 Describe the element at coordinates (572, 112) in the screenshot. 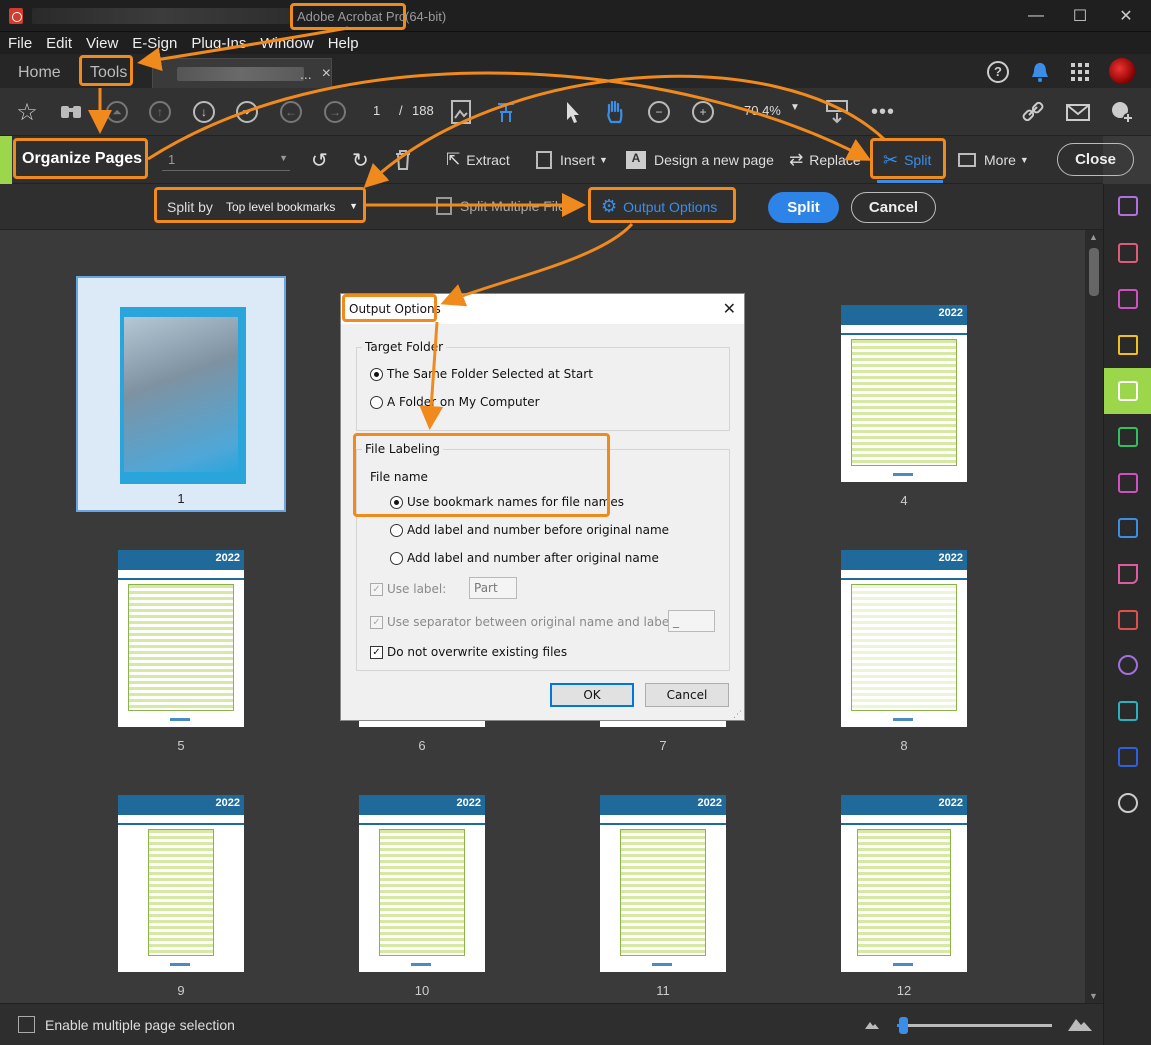

I see `select-pointer-icon` at that location.